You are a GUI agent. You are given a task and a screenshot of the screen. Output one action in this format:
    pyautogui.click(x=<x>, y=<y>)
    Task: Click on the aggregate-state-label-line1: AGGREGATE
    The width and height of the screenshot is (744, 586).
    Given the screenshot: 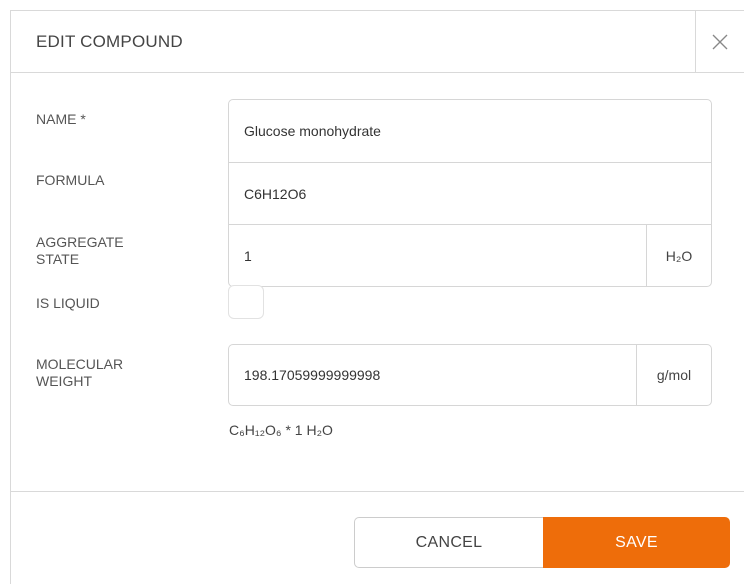 What is the action you would take?
    pyautogui.click(x=80, y=242)
    